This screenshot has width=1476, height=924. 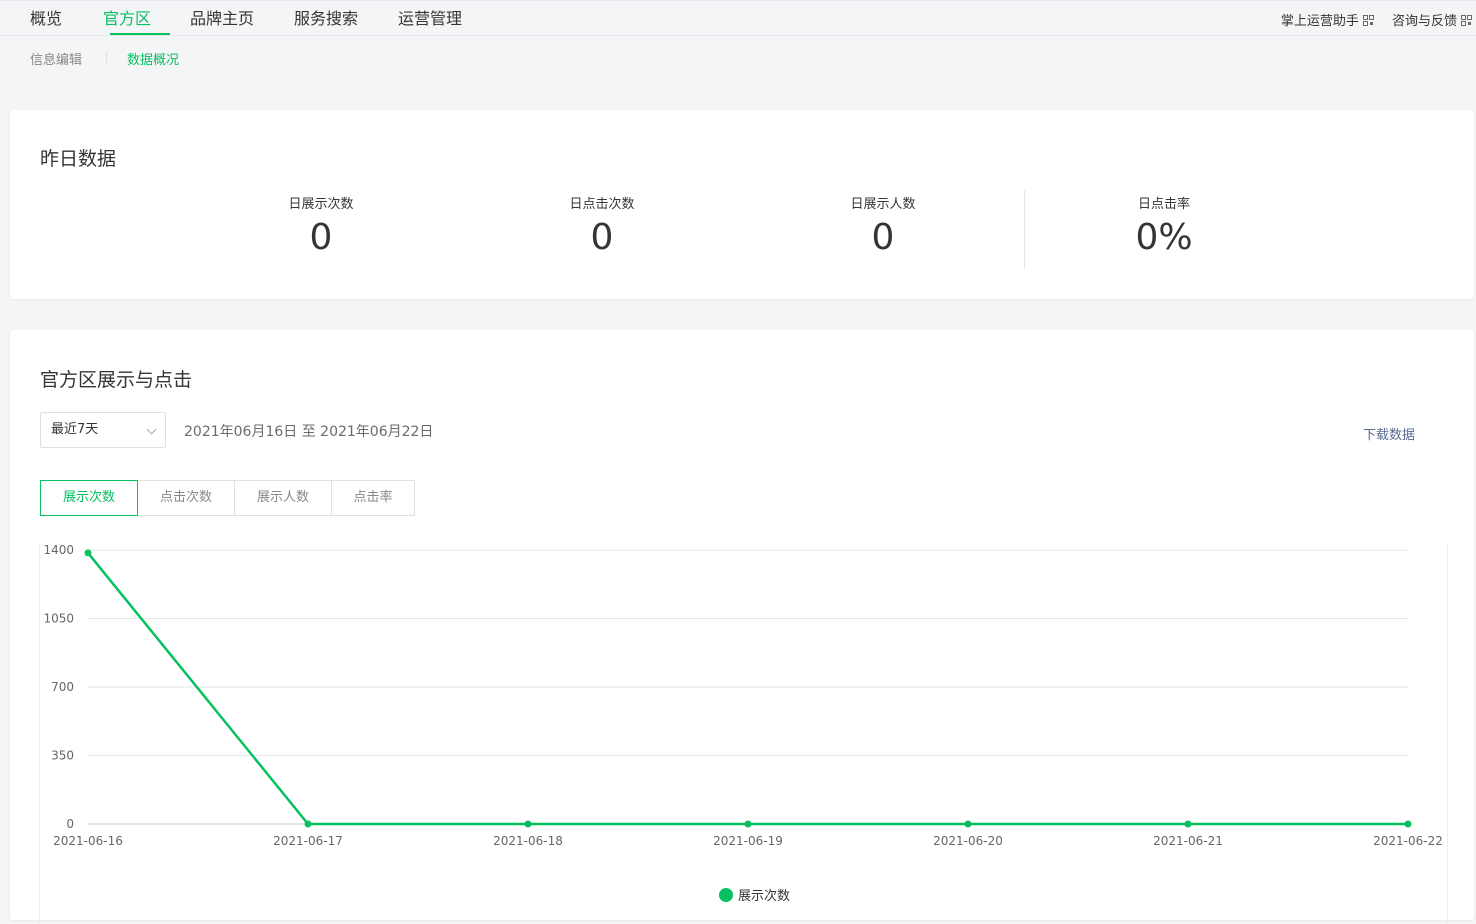 I want to click on y-tick-label: 350, so click(x=62, y=756).